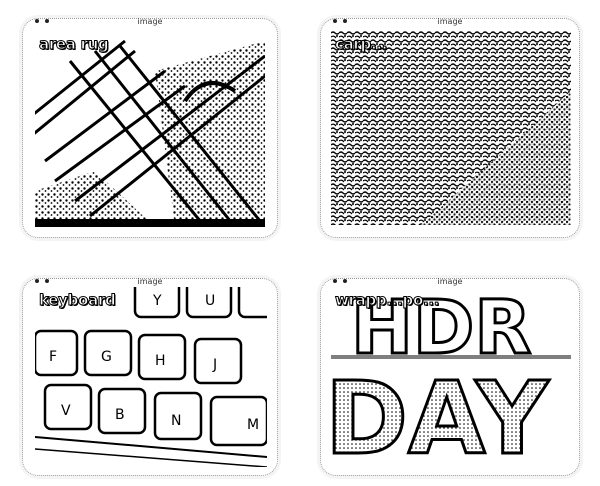 The image size is (600, 486). I want to click on key-label: M, so click(253, 425).